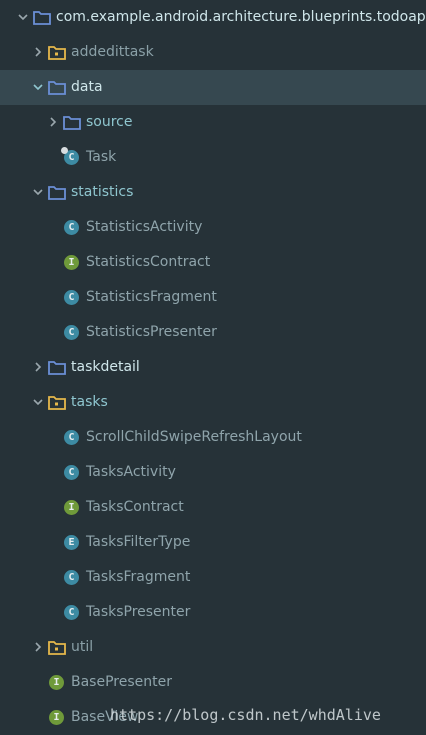 Image resolution: width=426 pixels, height=735 pixels. What do you see at coordinates (71, 542) in the screenshot?
I see `enum-icon: E` at bounding box center [71, 542].